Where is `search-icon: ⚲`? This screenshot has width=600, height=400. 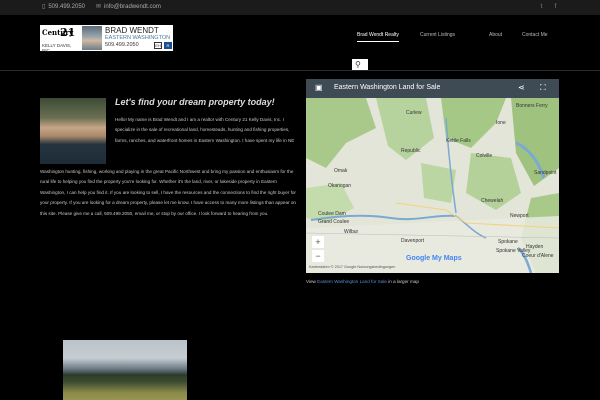
search-icon: ⚲ is located at coordinates (358, 64).